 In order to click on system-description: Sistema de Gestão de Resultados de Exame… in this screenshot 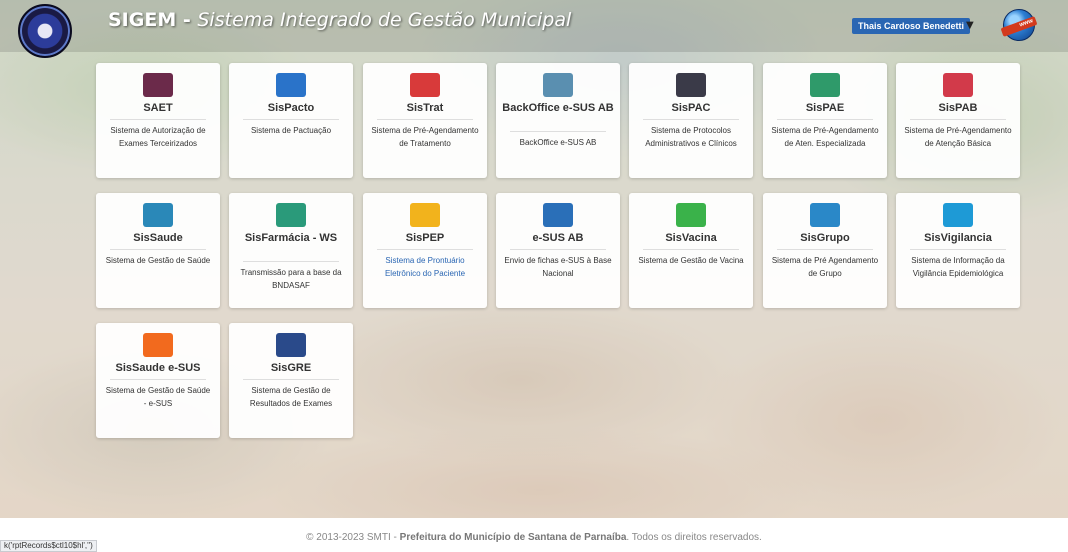, I will do `click(291, 397)`.